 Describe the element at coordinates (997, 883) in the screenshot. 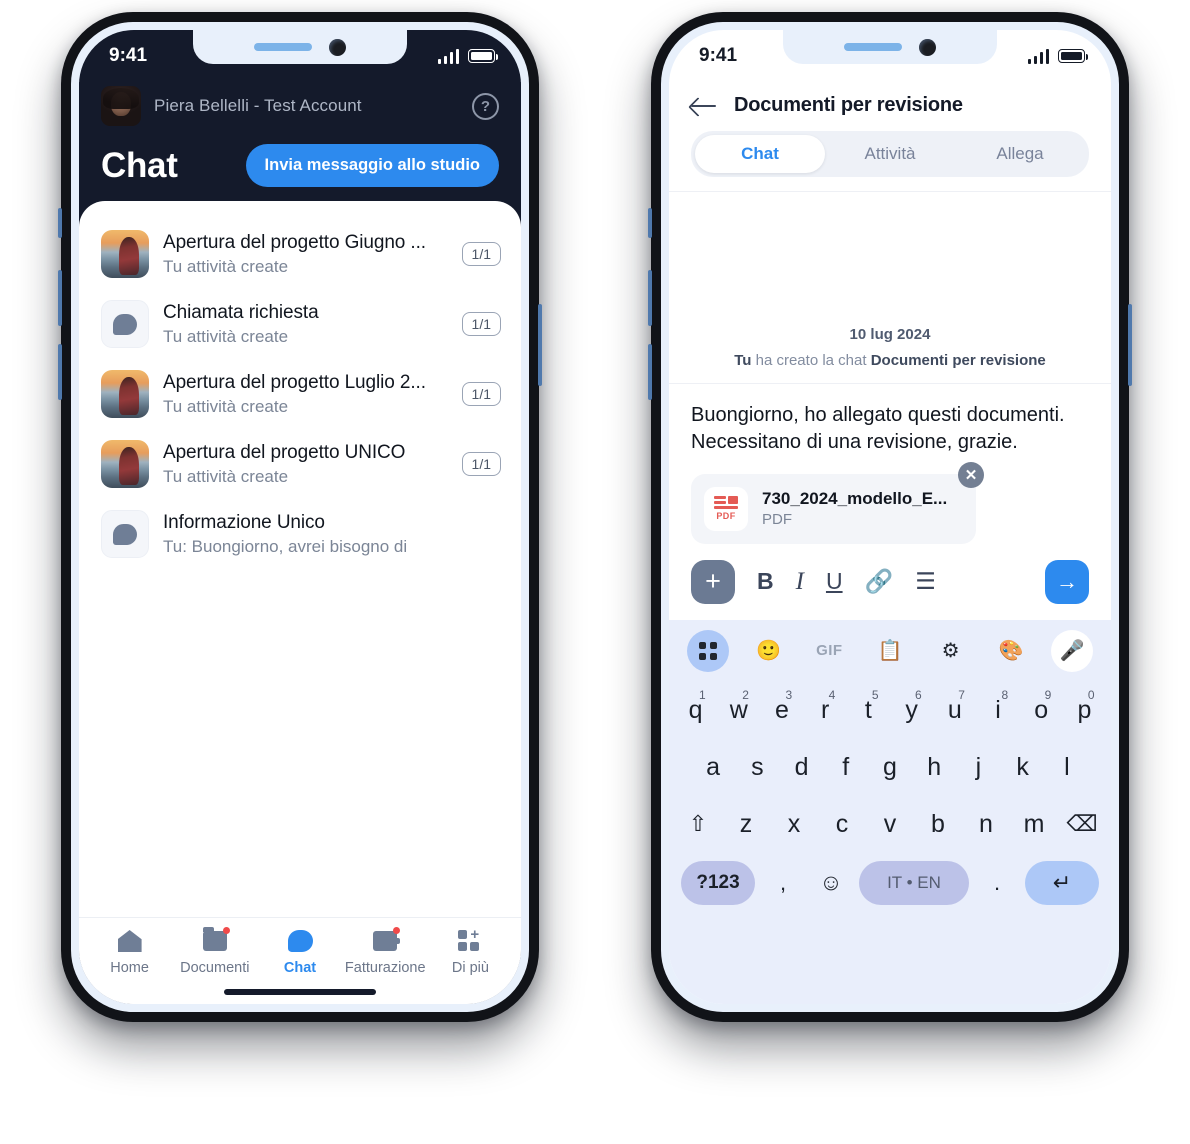

I see `period-key: .` at that location.